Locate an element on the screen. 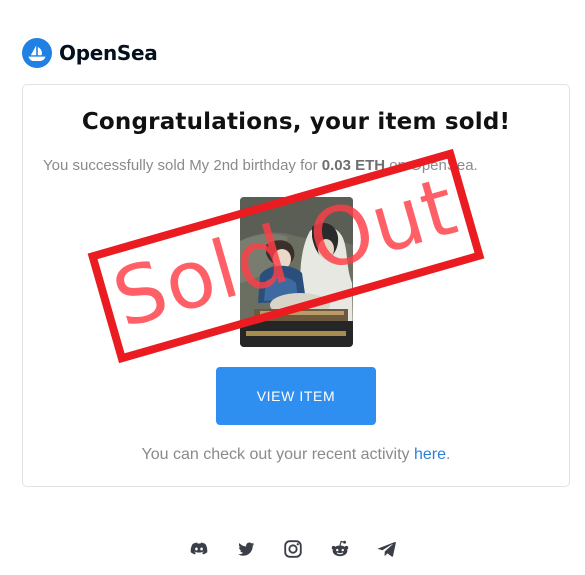 This screenshot has width=585, height=575. telegram-icon is located at coordinates (387, 549).